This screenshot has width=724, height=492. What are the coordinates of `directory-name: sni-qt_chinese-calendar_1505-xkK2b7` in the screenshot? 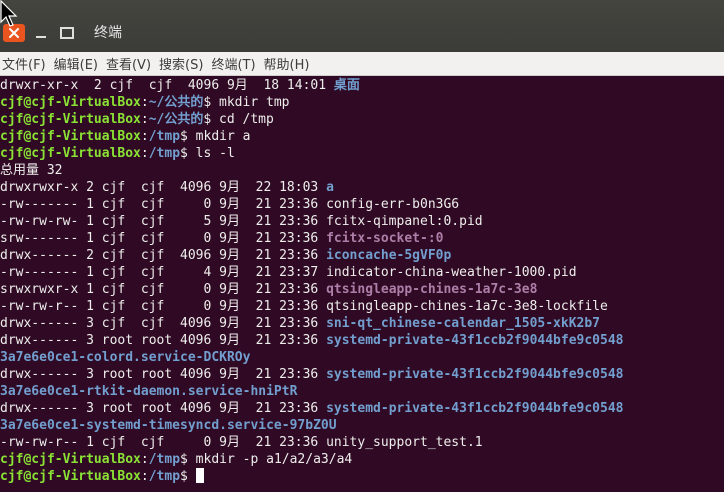 It's located at (463, 323).